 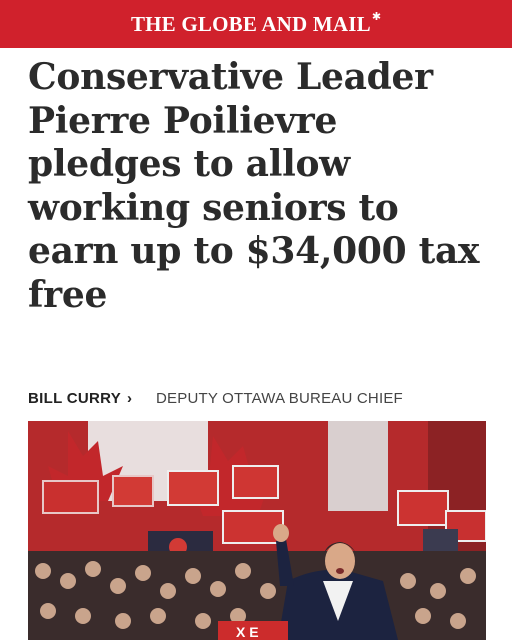 I want to click on byline: BILL CURRY › DEPUTY OTTAWA BUREAU CHIEF, so click(x=215, y=398).